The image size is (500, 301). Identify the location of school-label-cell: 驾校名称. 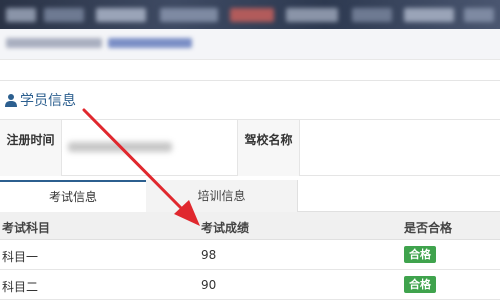
(269, 148).